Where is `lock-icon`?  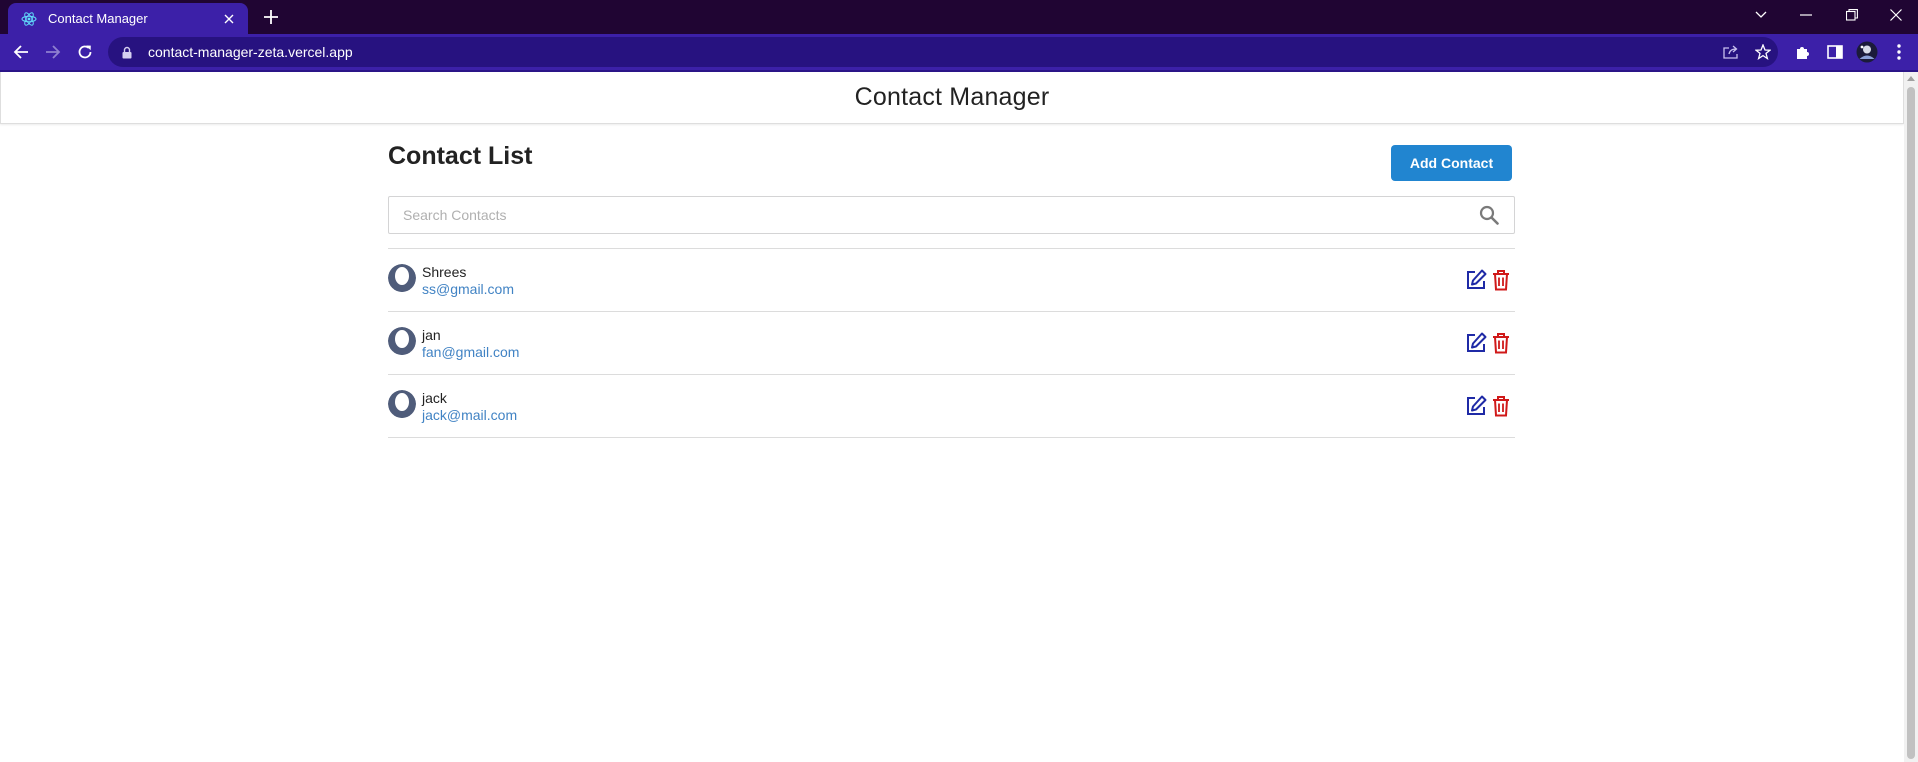 lock-icon is located at coordinates (128, 52).